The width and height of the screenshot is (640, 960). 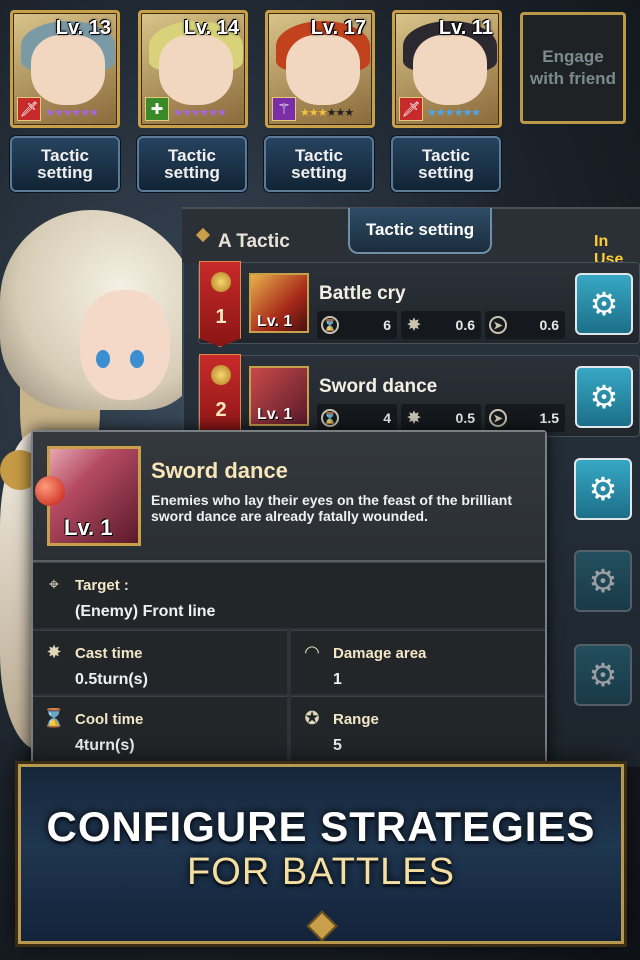 I want to click on cast-time-label: Cast time, so click(x=109, y=653).